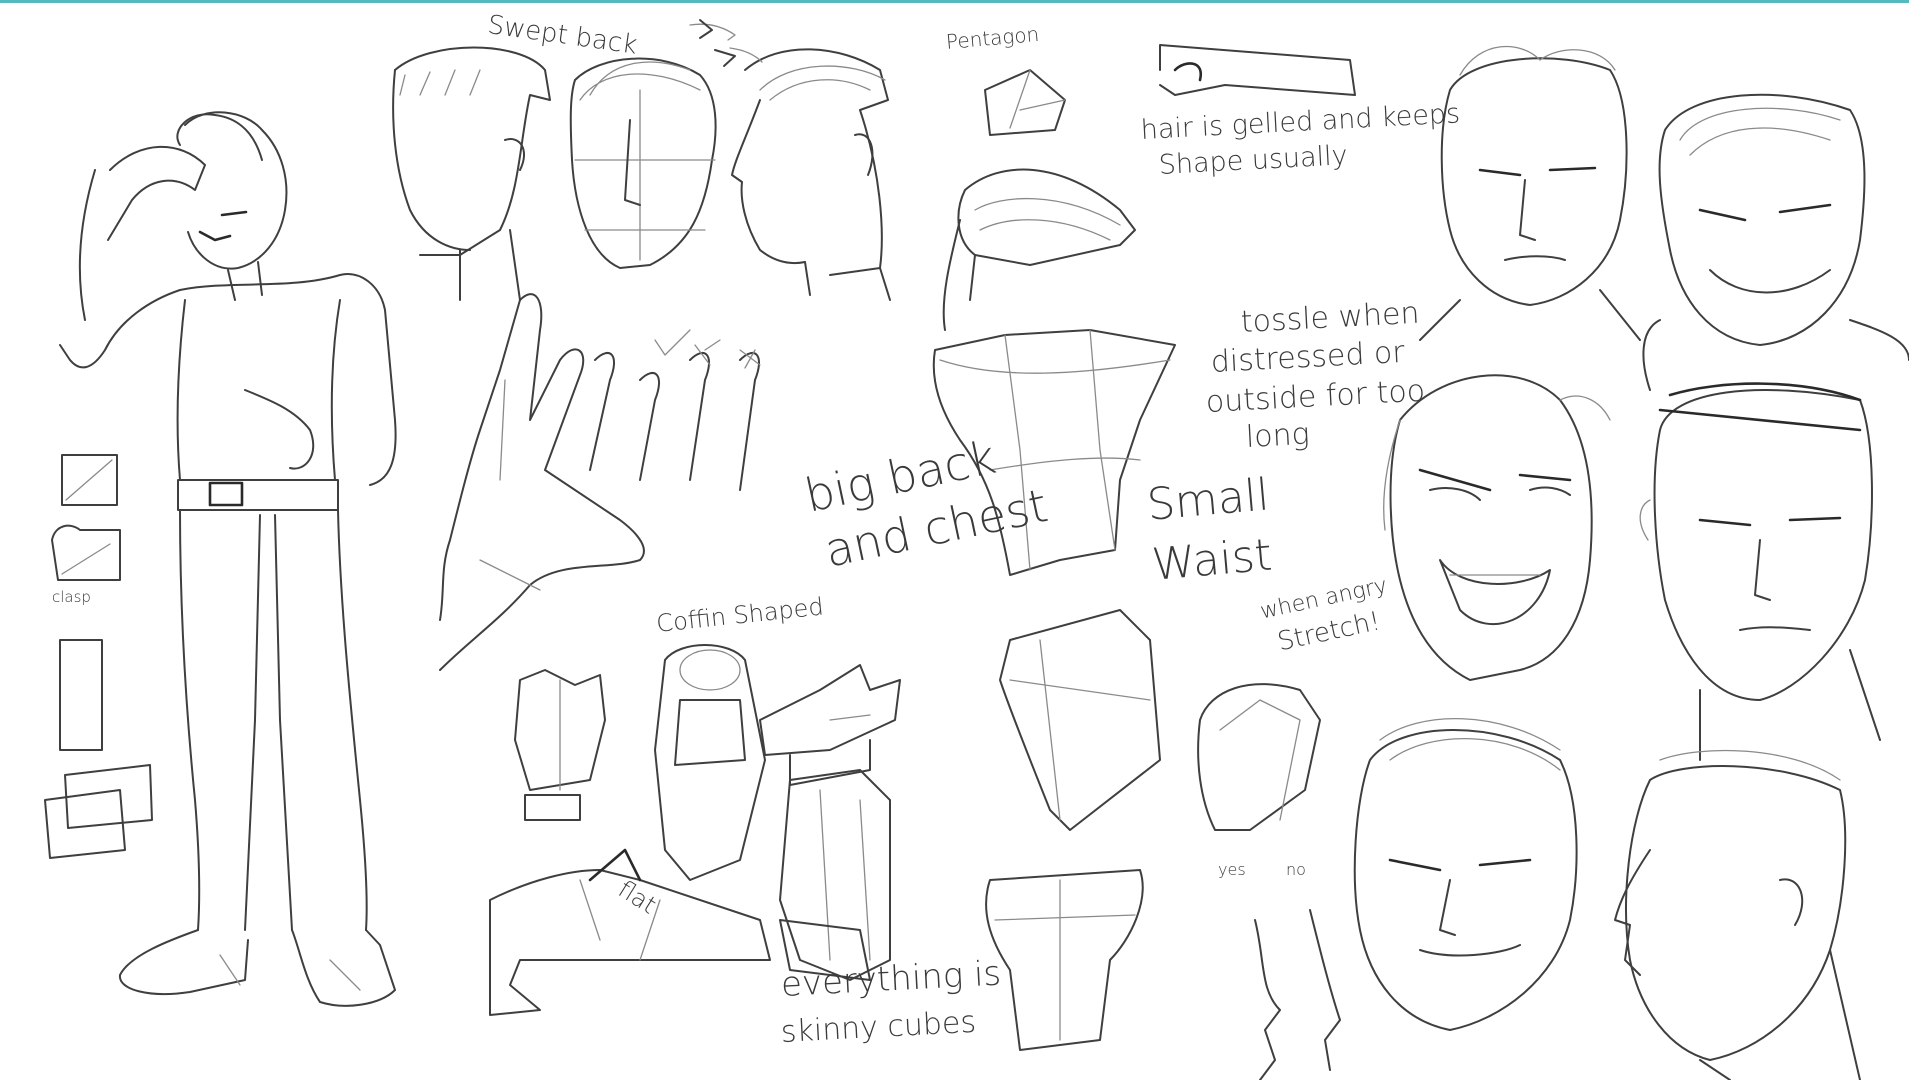 Image resolution: width=1909 pixels, height=1080 pixels. What do you see at coordinates (228, 559) in the screenshot?
I see `full-body-figure-sketch` at bounding box center [228, 559].